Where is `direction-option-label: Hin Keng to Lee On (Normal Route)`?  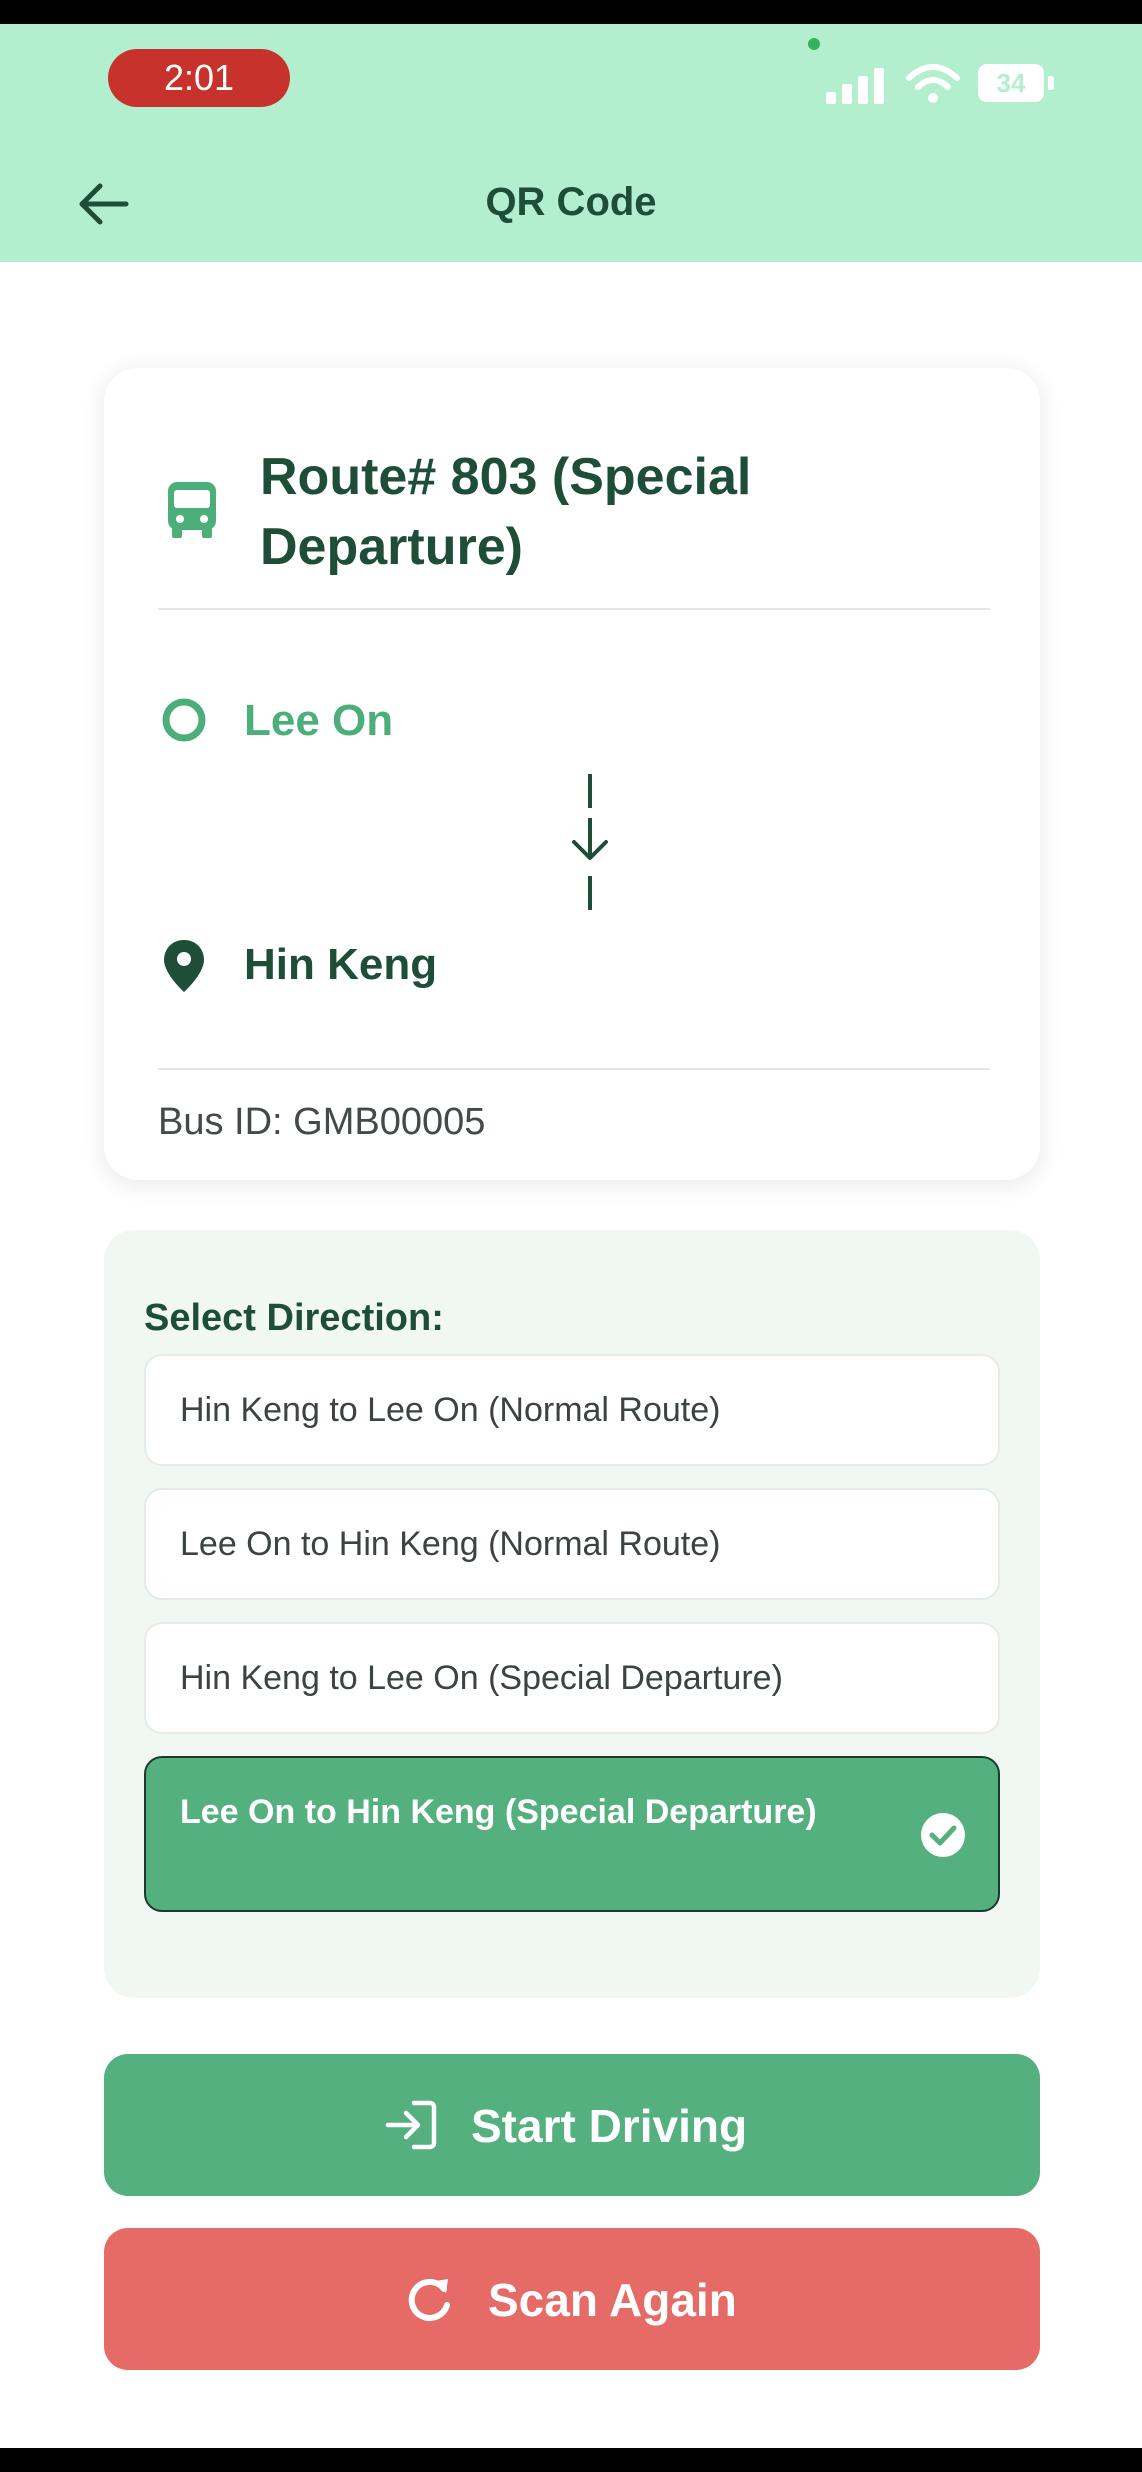
direction-option-label: Hin Keng to Lee On (Normal Route) is located at coordinates (450, 1410).